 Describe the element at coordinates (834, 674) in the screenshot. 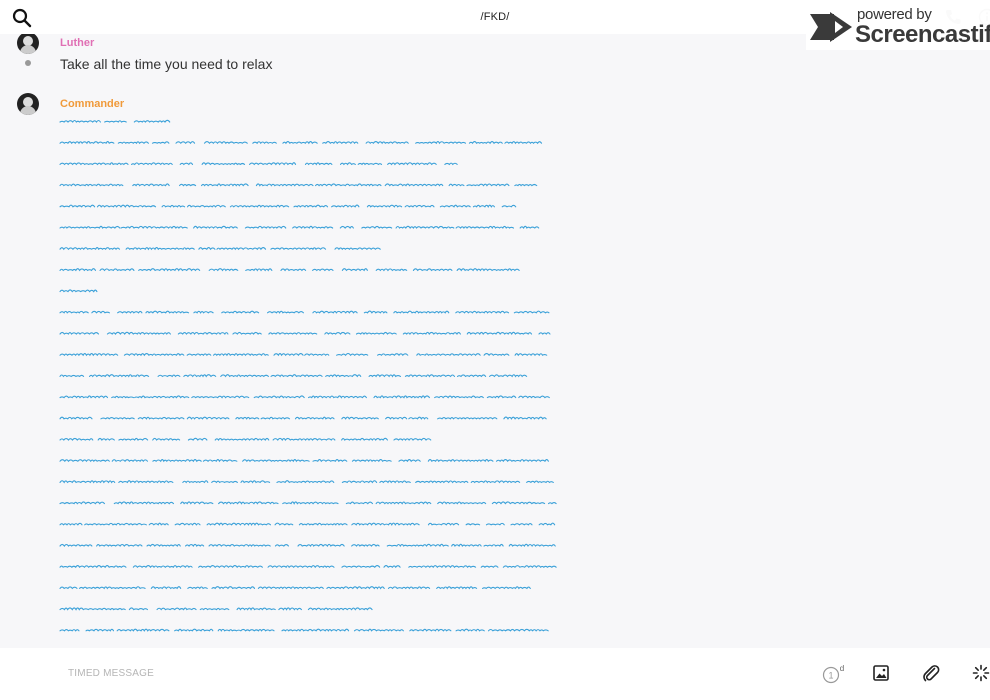

I see `stopwatch-icon: 1 d` at that location.